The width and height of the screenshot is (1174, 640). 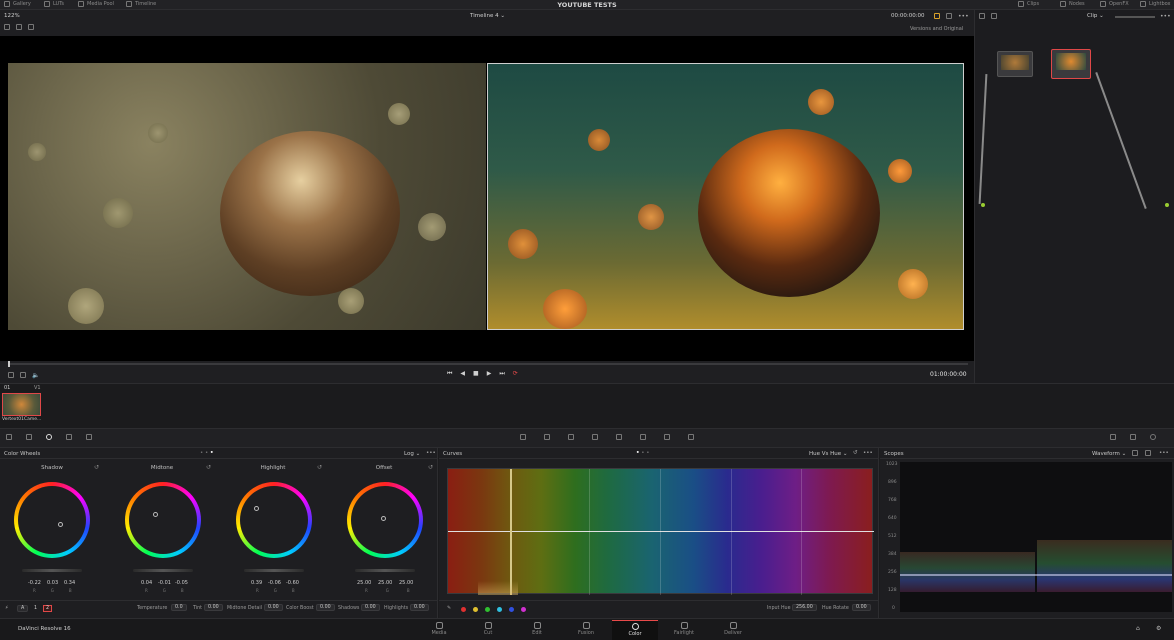 I want to click on node-more-icon: •••, so click(x=1165, y=16).